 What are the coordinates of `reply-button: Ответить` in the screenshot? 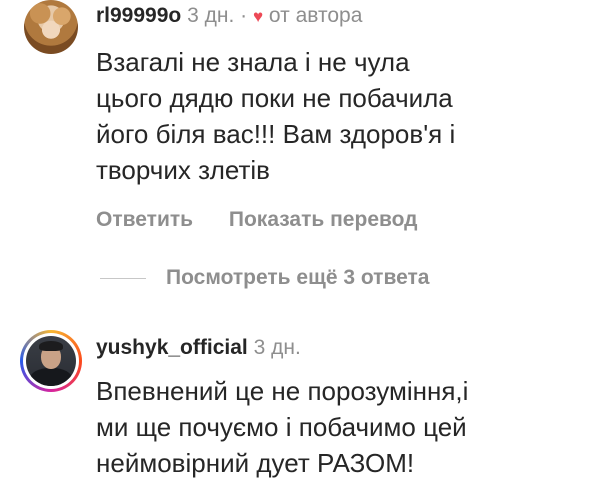 It's located at (144, 220).